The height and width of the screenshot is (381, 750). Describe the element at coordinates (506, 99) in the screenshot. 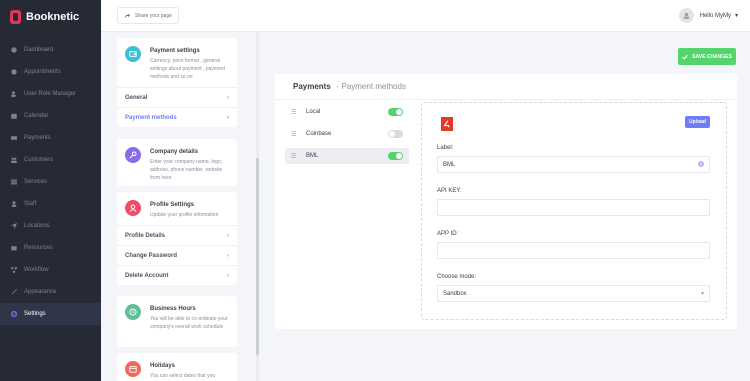

I see `divider` at that location.